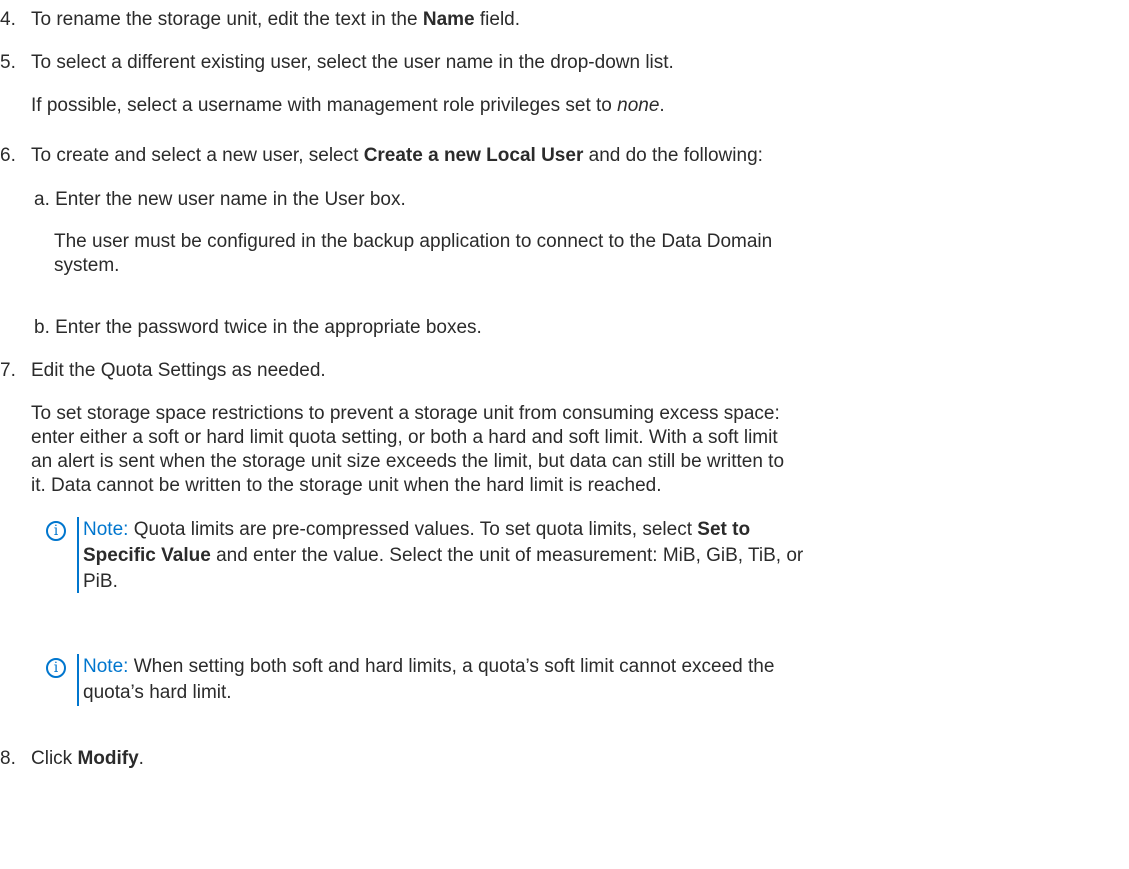 The image size is (1129, 869). What do you see at coordinates (141, 758) in the screenshot?
I see `step-8-post: .` at bounding box center [141, 758].